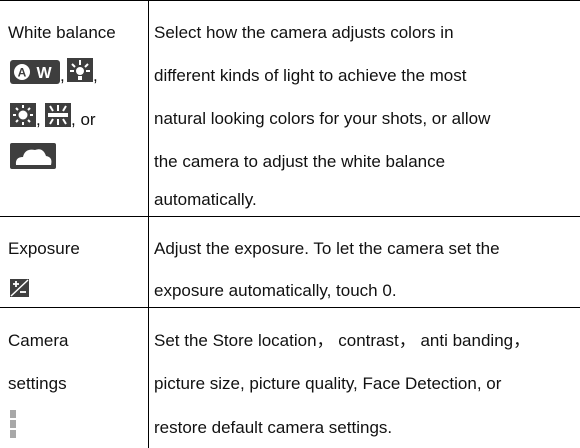 Image resolution: width=580 pixels, height=448 pixels. I want to click on fluorescent-icon, so click(58, 115).